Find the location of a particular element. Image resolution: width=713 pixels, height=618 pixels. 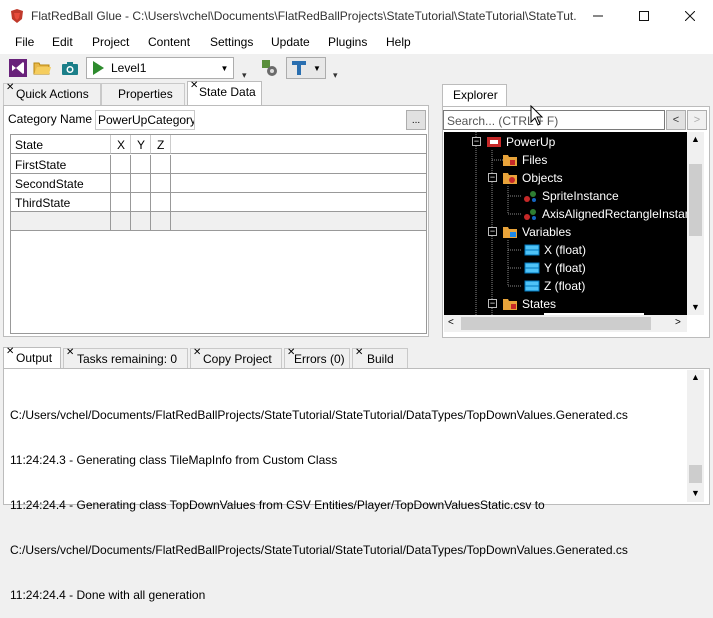

scroll-right-icon: > is located at coordinates (678, 322).